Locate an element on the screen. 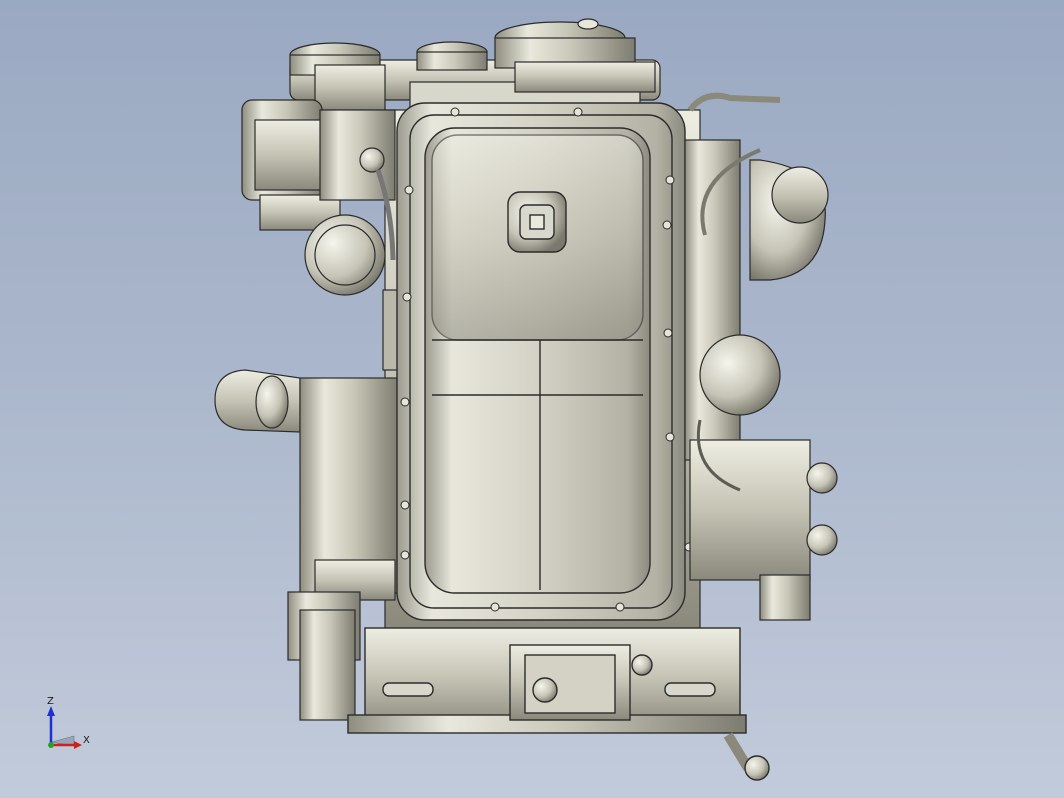 This screenshot has height=798, width=1064. bellhousing is located at coordinates (558, 704).